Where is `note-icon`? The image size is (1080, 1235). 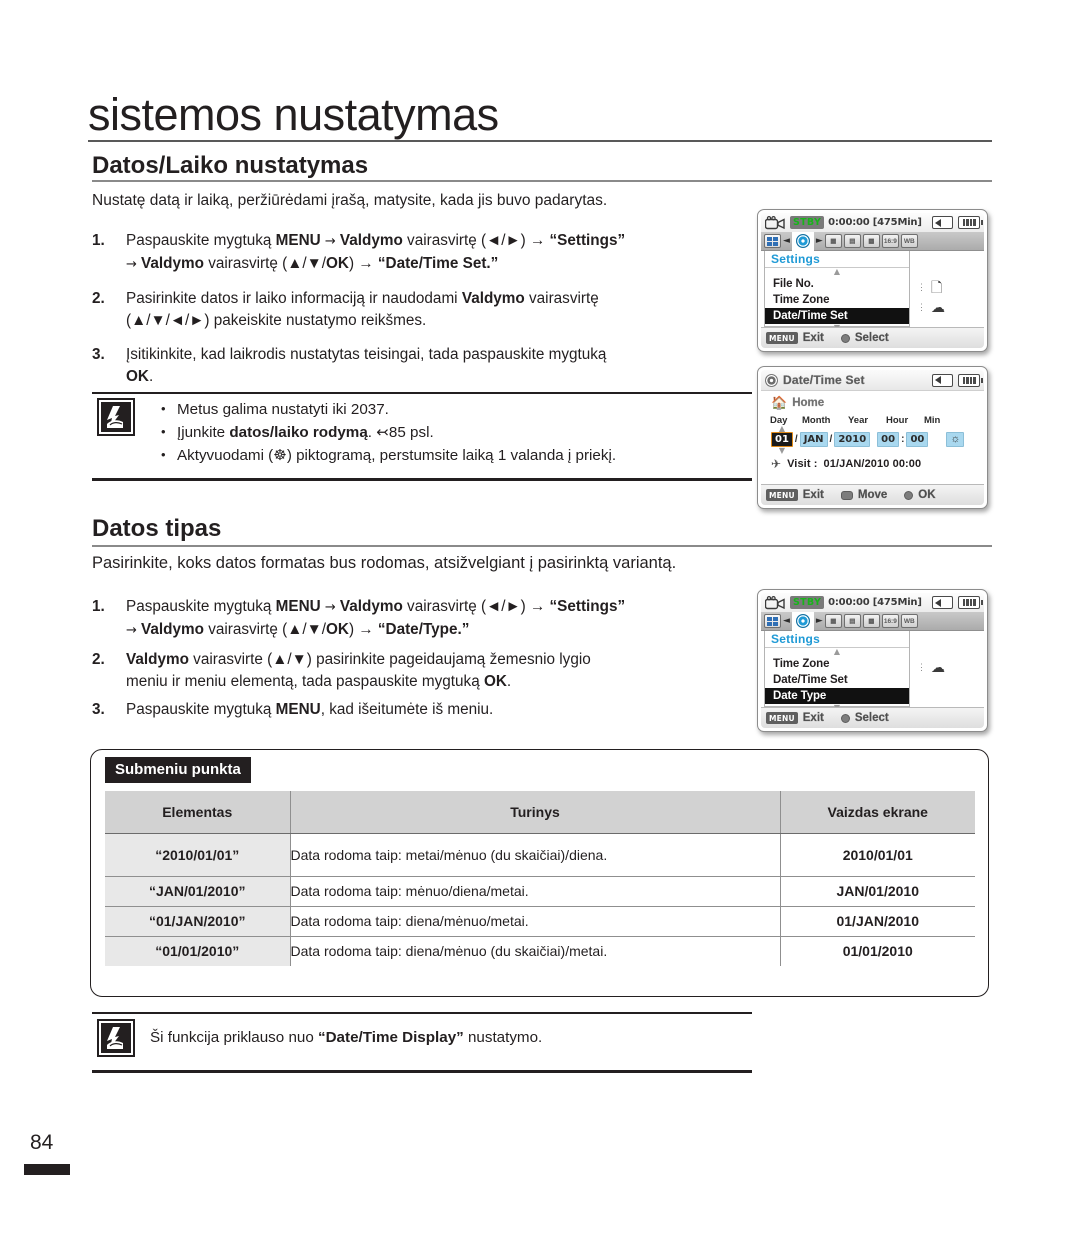 note-icon is located at coordinates (116, 1038).